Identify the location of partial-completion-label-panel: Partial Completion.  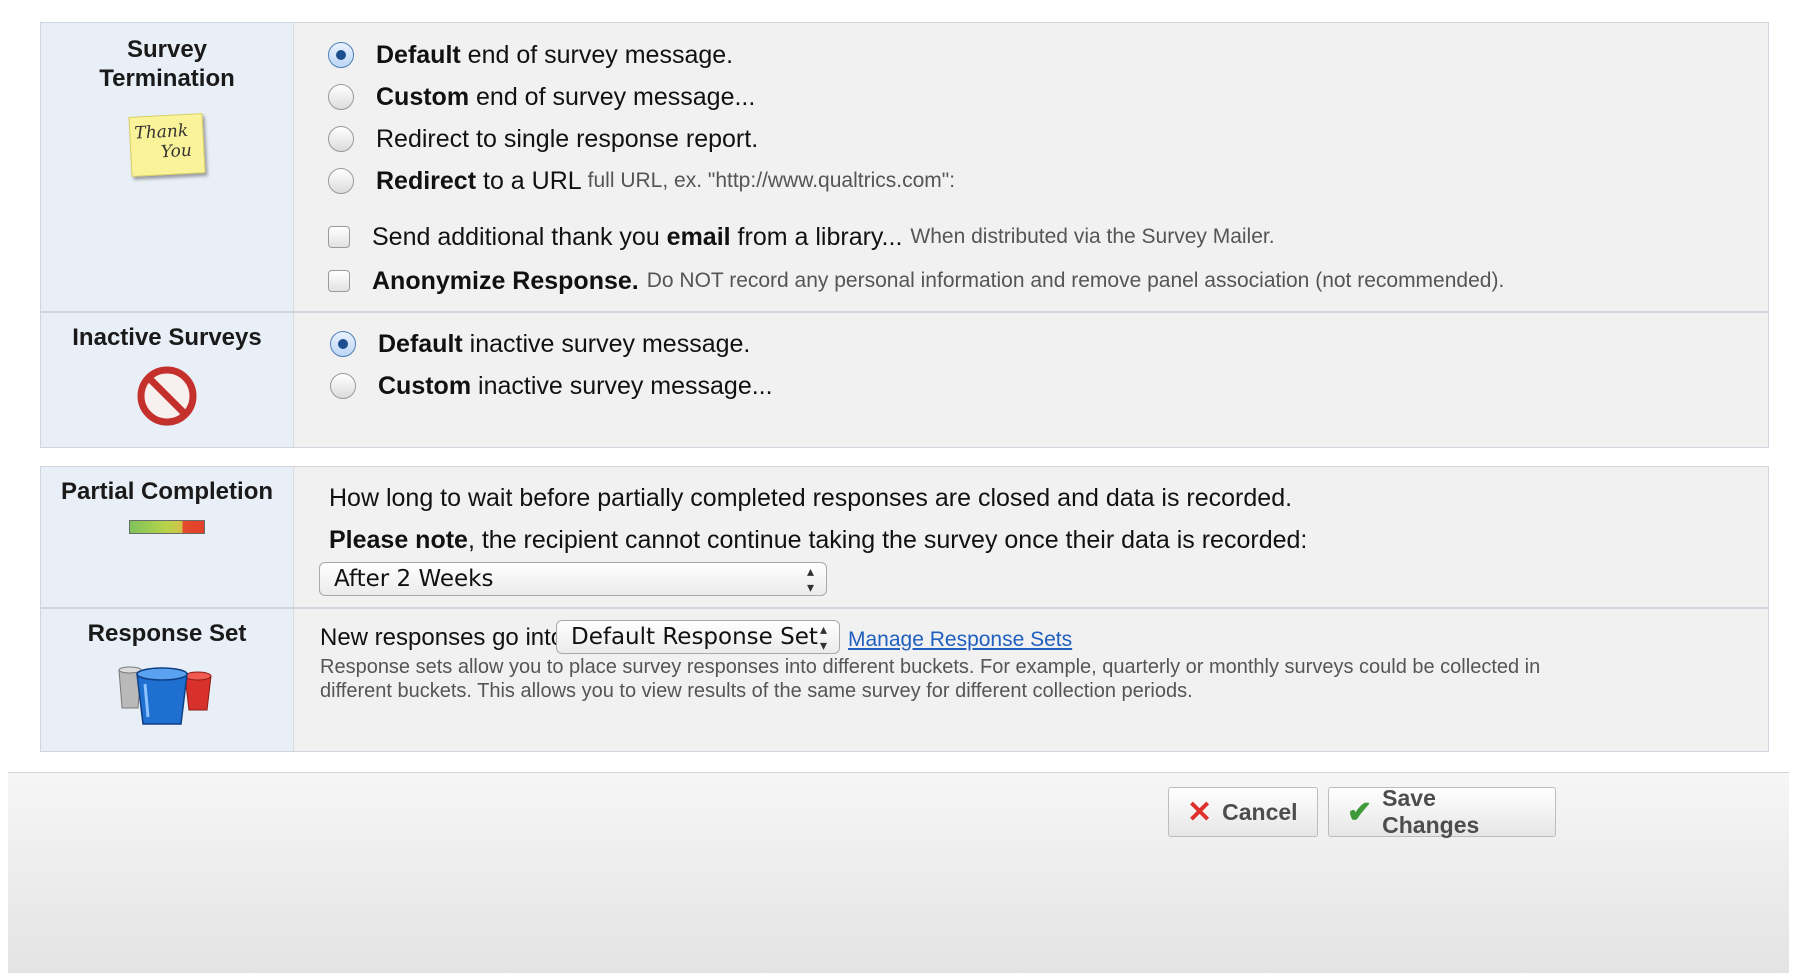
(167, 537).